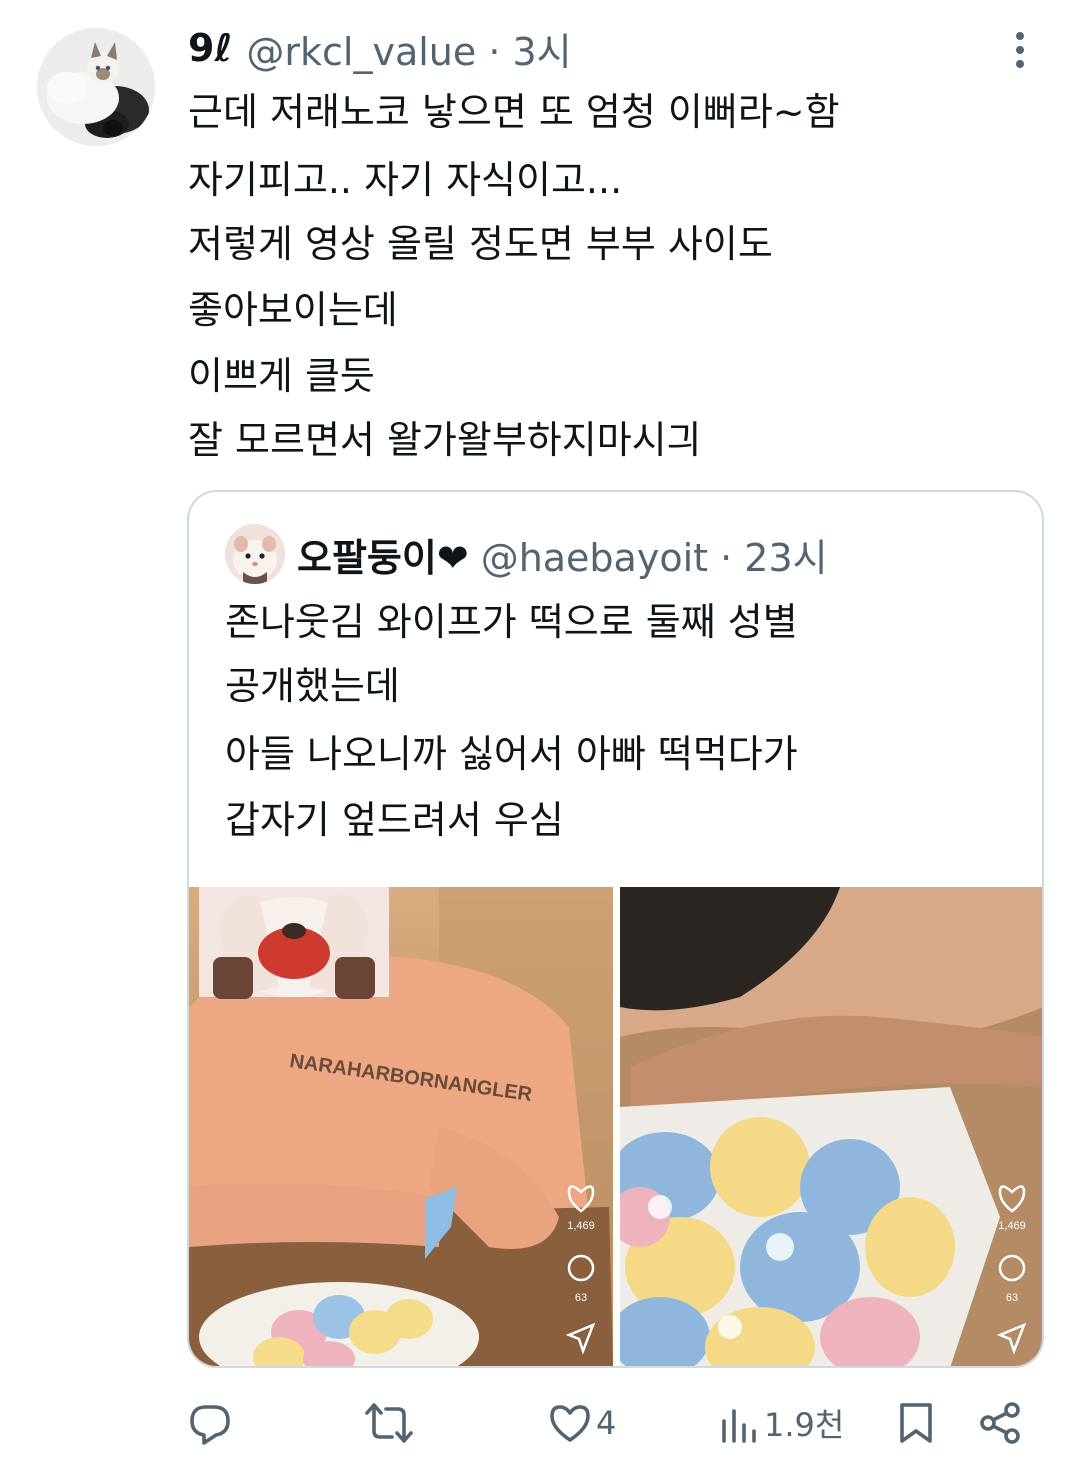 This screenshot has height=1458, width=1080. What do you see at coordinates (210, 48) in the screenshot?
I see `author-name: 9ℓ` at bounding box center [210, 48].